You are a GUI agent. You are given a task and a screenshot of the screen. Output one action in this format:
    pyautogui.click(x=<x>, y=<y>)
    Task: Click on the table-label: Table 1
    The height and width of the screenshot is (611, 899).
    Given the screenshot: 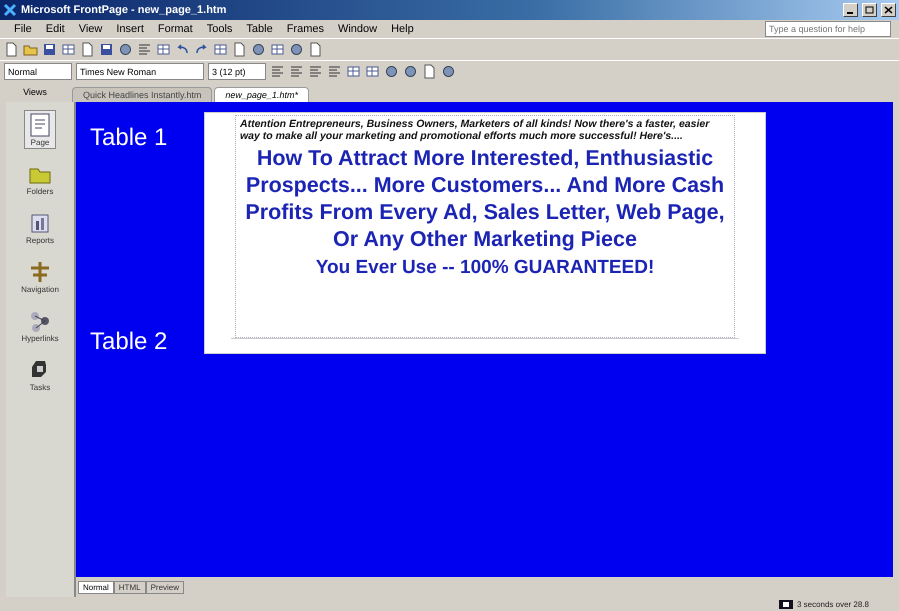 What is the action you would take?
    pyautogui.click(x=129, y=138)
    